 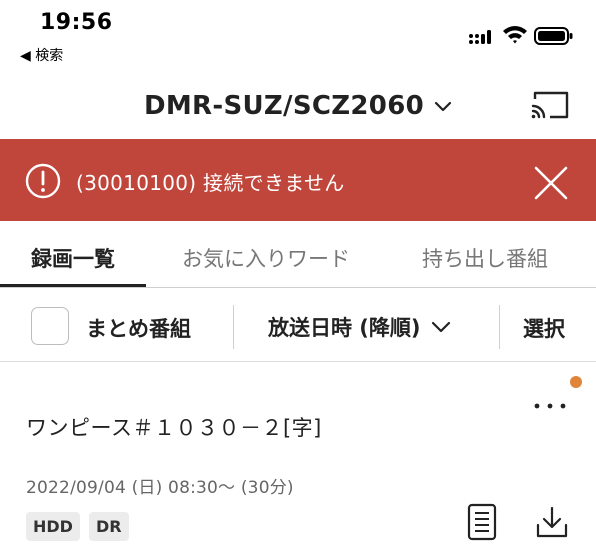 What do you see at coordinates (284, 106) in the screenshot?
I see `device-title: DMR-SUZ/SCZ2060` at bounding box center [284, 106].